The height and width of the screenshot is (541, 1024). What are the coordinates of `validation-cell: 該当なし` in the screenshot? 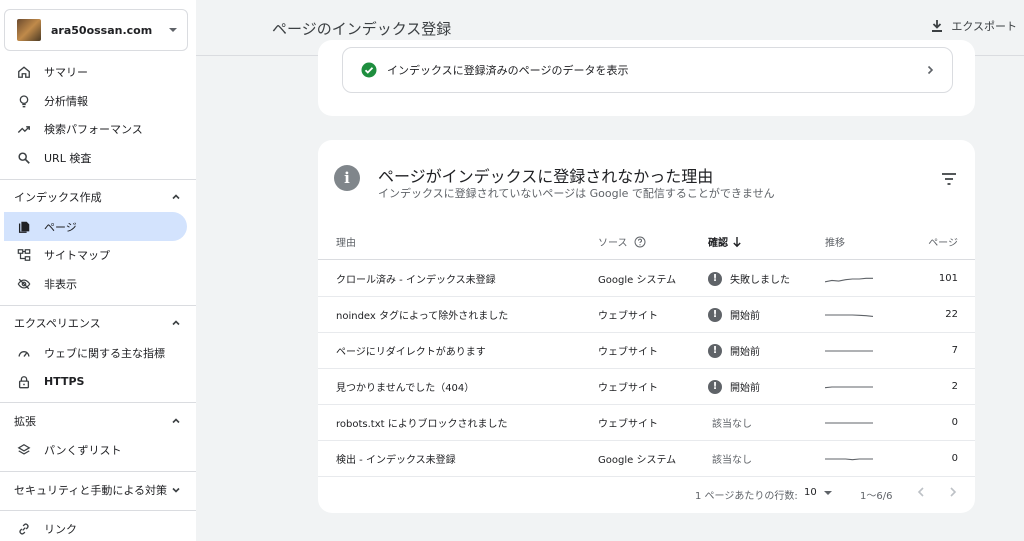 It's located at (730, 458).